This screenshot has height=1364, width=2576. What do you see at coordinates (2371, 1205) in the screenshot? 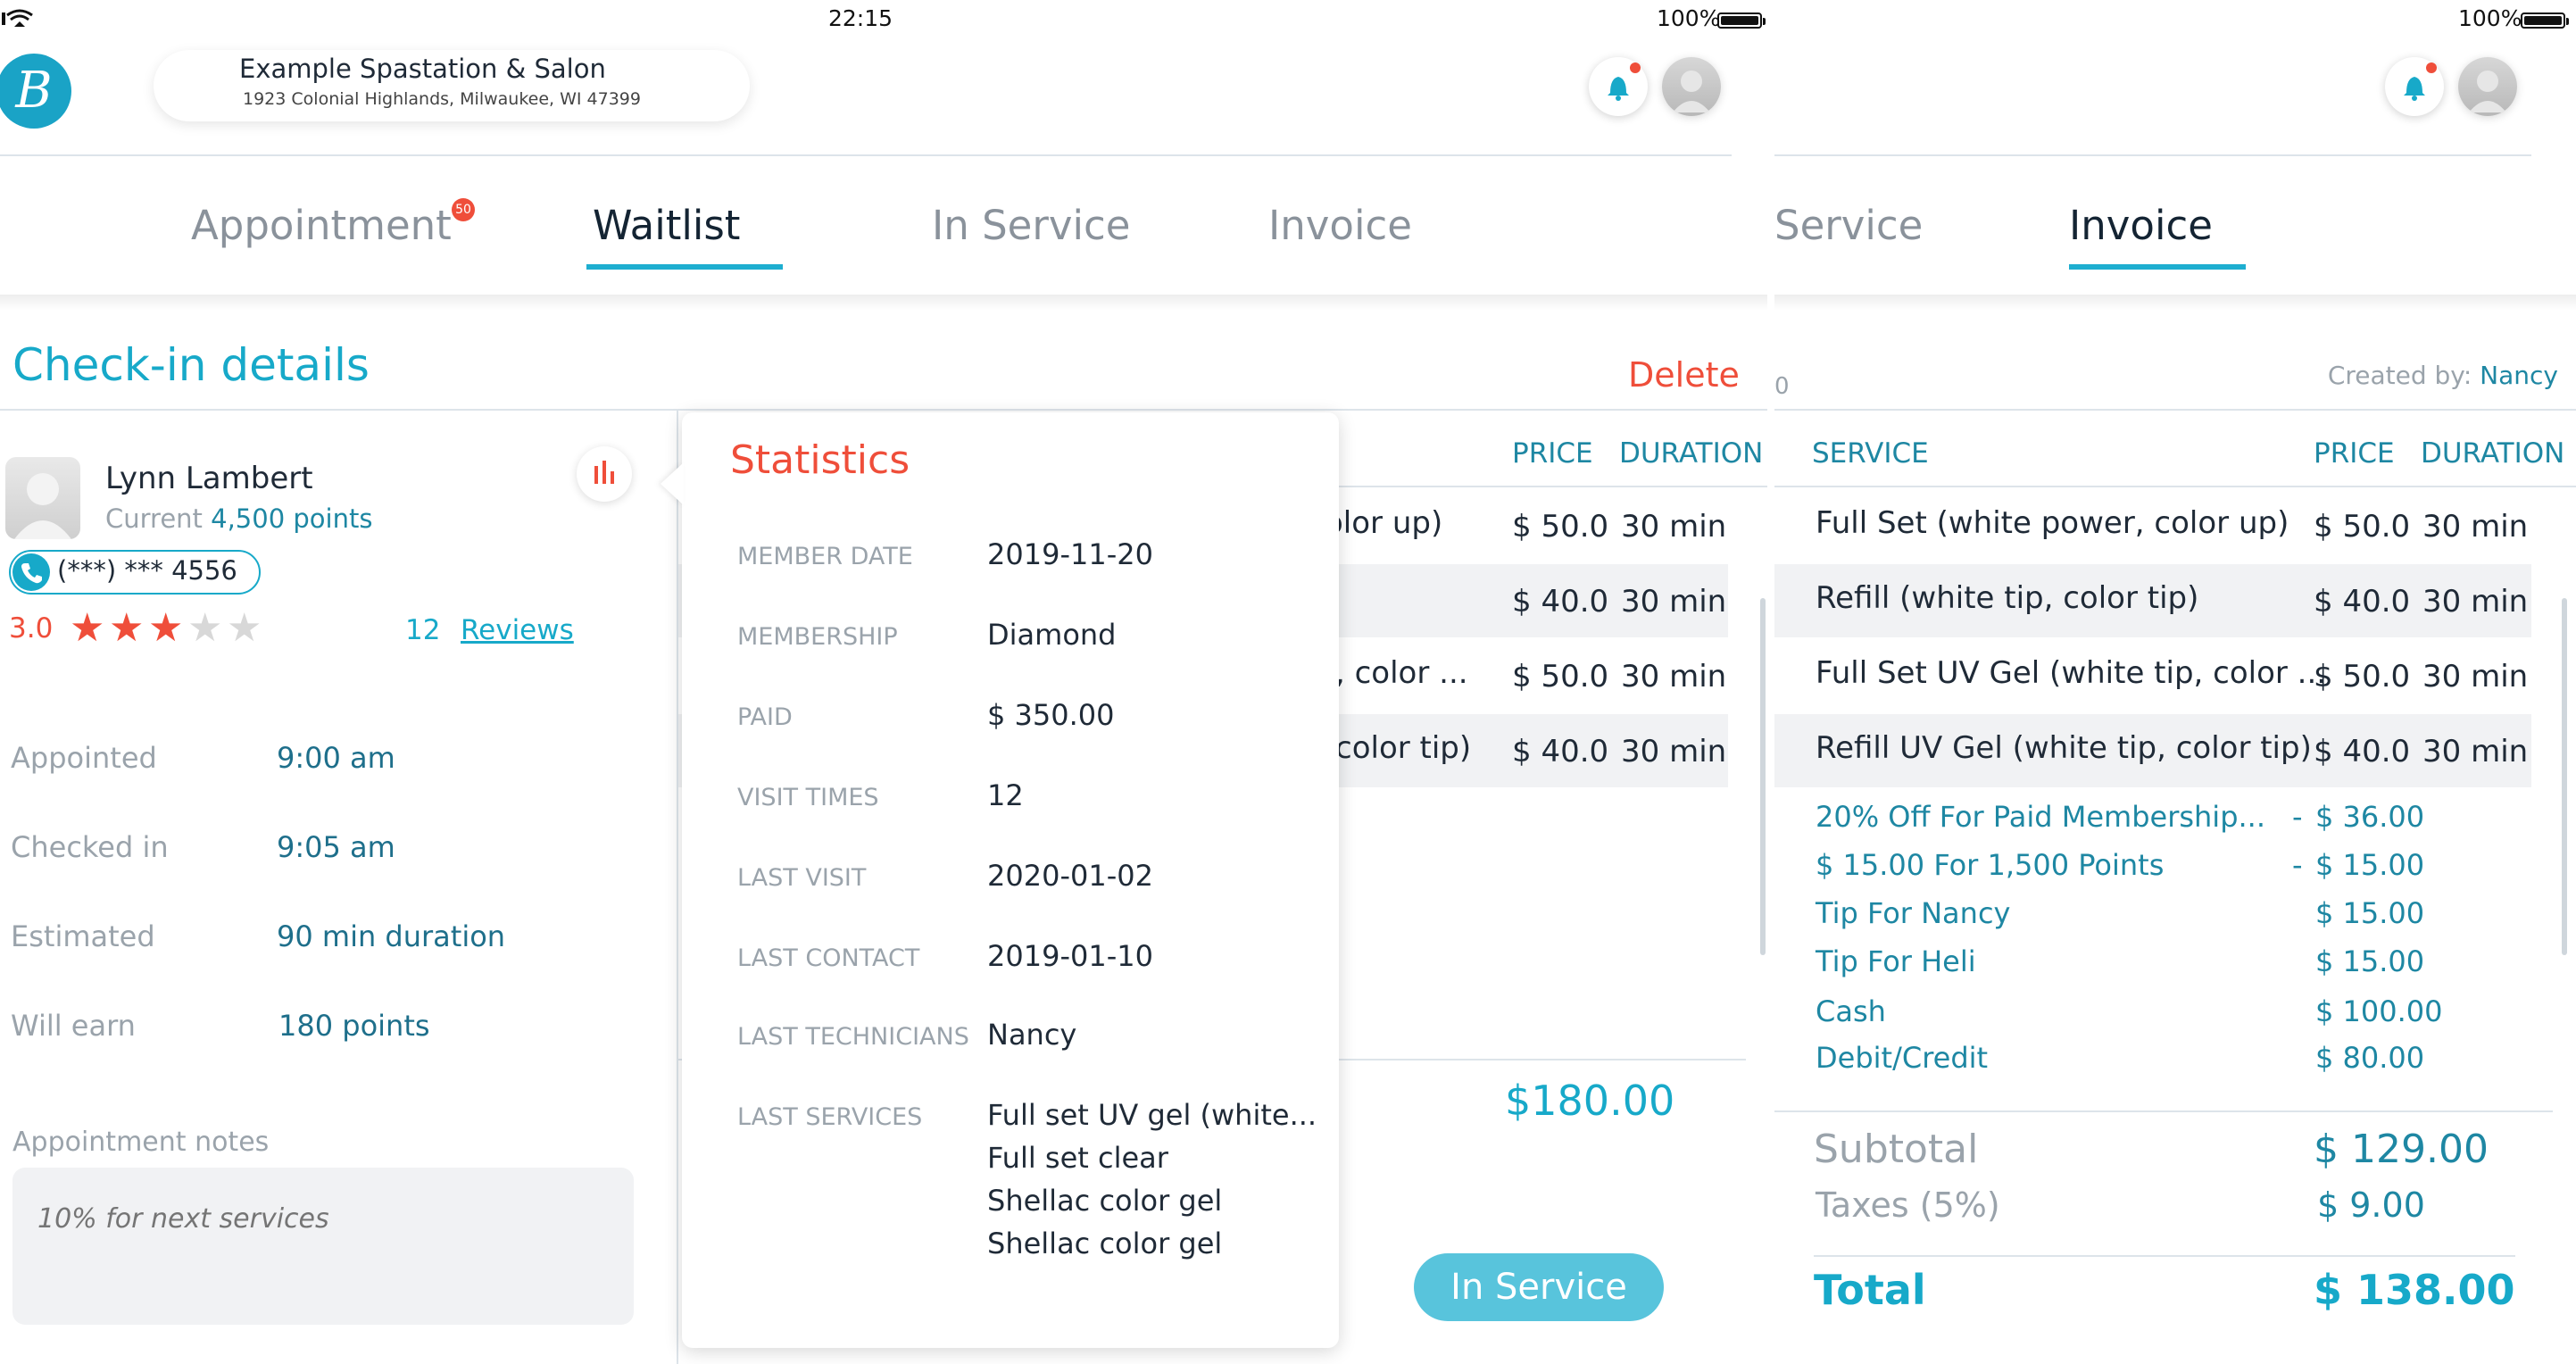
I see `taxes-value: $ 9.00` at bounding box center [2371, 1205].